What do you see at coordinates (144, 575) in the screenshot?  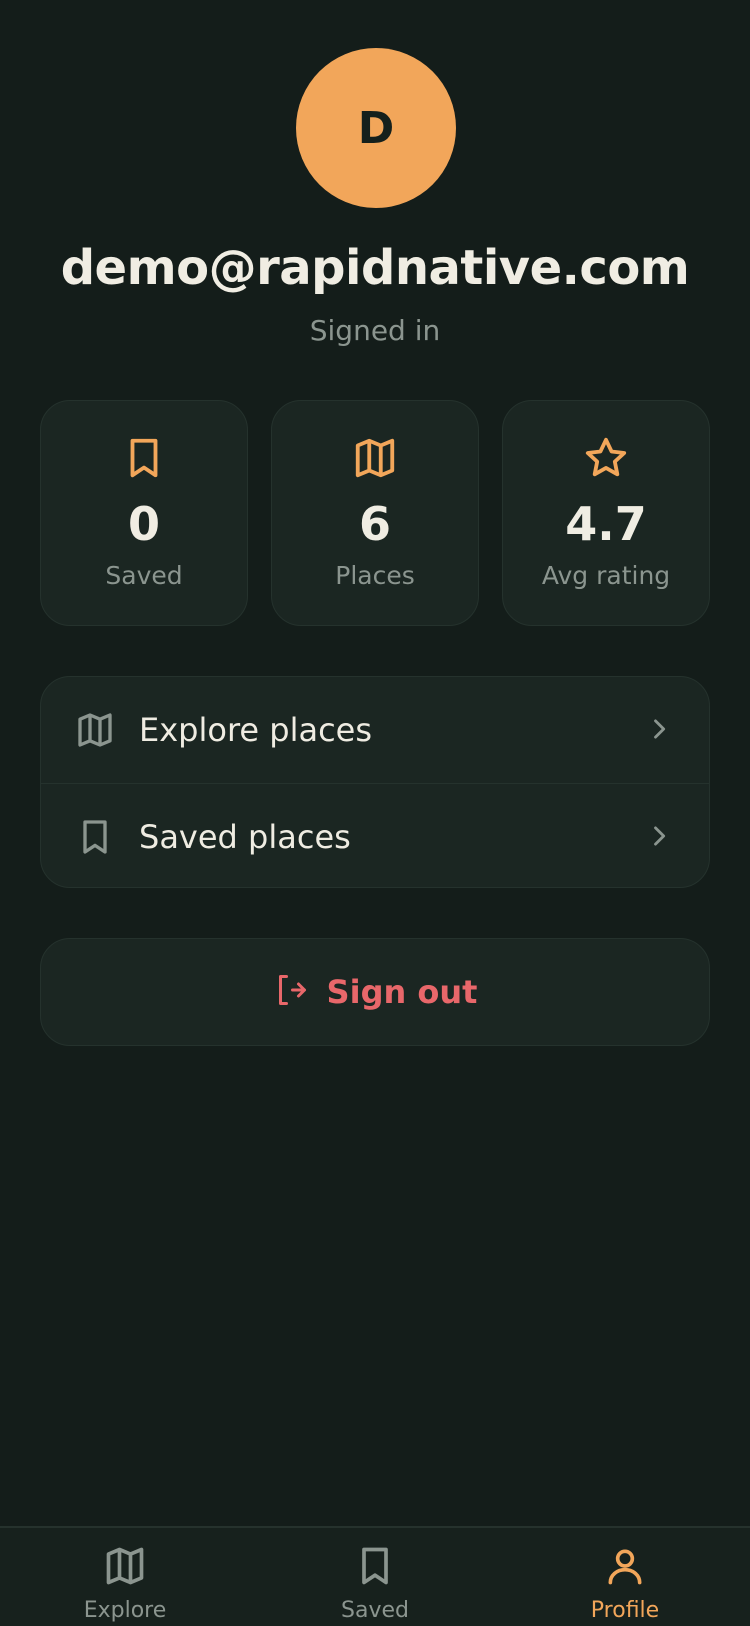 I see `stat-label: Saved` at bounding box center [144, 575].